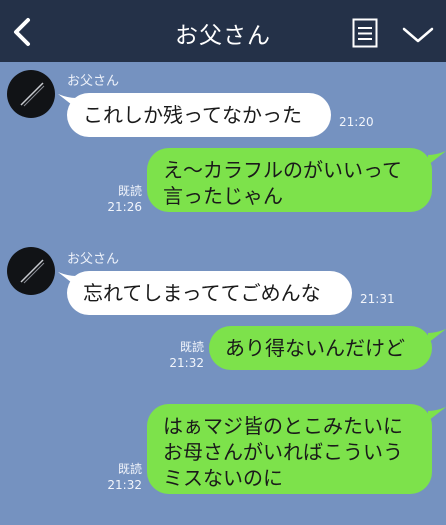 This screenshot has height=525, width=446. I want to click on chat-header: お父さん, so click(223, 31).